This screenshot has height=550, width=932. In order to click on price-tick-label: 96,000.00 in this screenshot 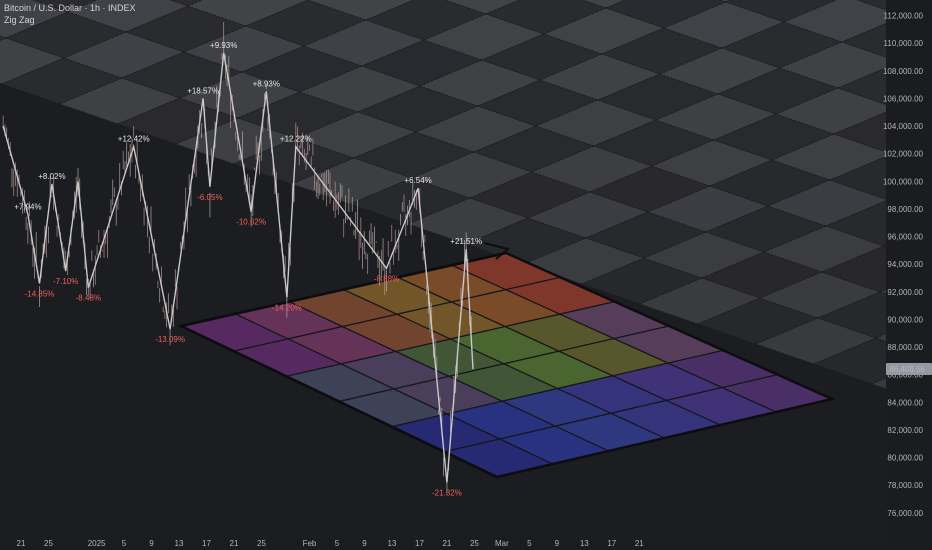, I will do `click(905, 237)`.